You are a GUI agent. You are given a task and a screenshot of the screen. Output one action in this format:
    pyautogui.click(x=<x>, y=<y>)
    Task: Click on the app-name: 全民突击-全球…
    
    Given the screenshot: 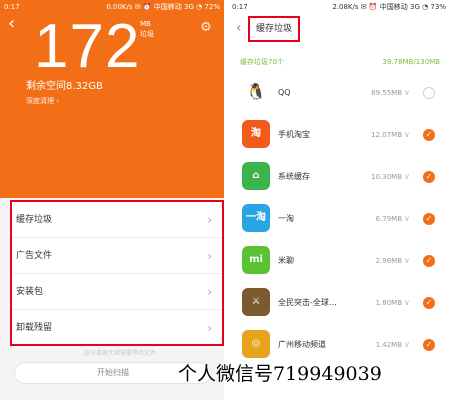 What is the action you would take?
    pyautogui.click(x=307, y=302)
    